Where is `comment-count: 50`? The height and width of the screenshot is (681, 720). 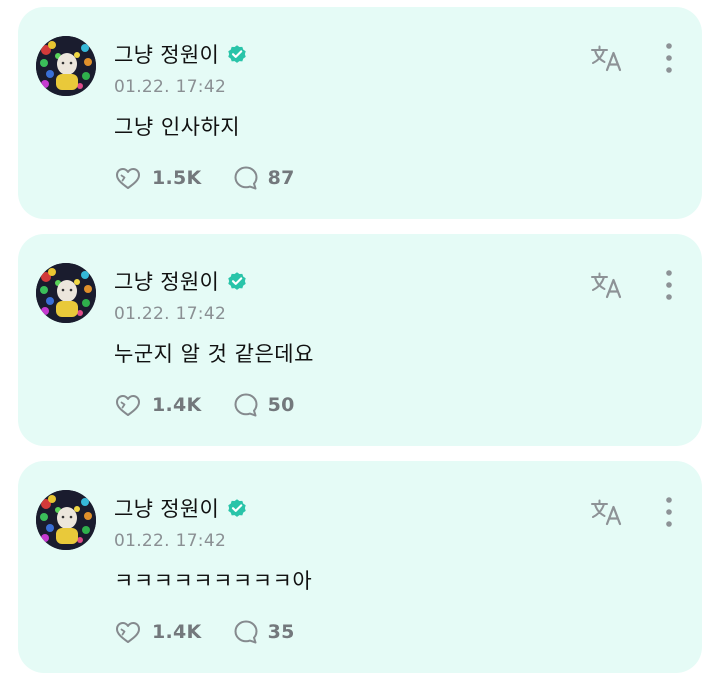
comment-count: 50 is located at coordinates (281, 405).